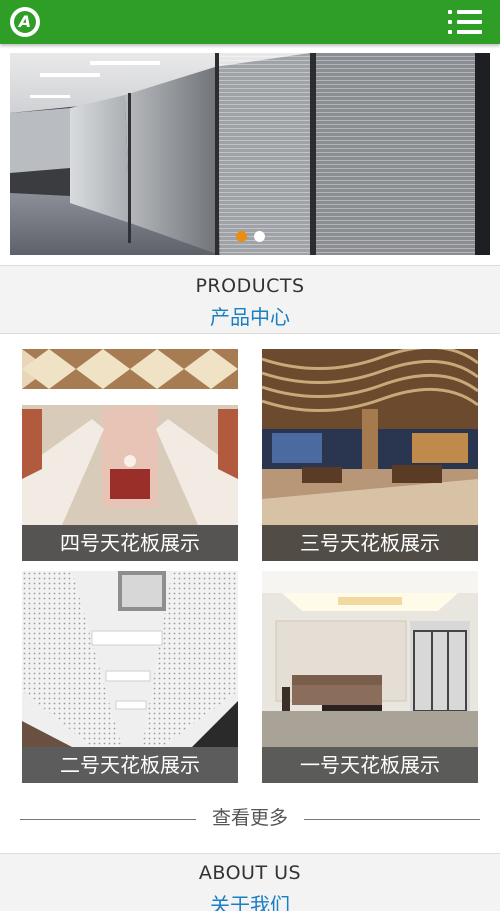 This screenshot has width=500, height=911. What do you see at coordinates (250, 286) in the screenshot?
I see `products-title-en: PRODUCTS` at bounding box center [250, 286].